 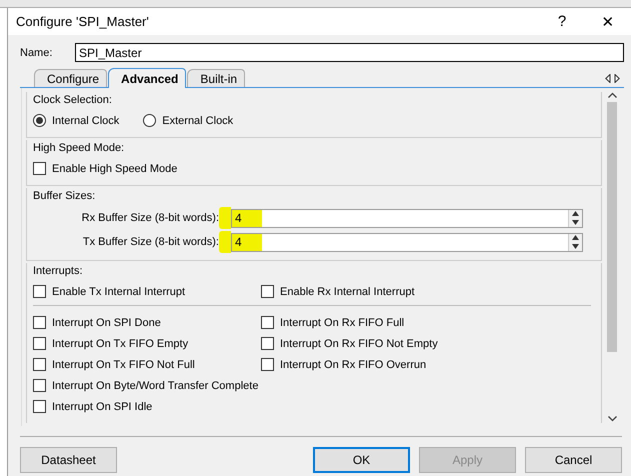 What do you see at coordinates (562, 21) in the screenshot?
I see `help-button: ?` at bounding box center [562, 21].